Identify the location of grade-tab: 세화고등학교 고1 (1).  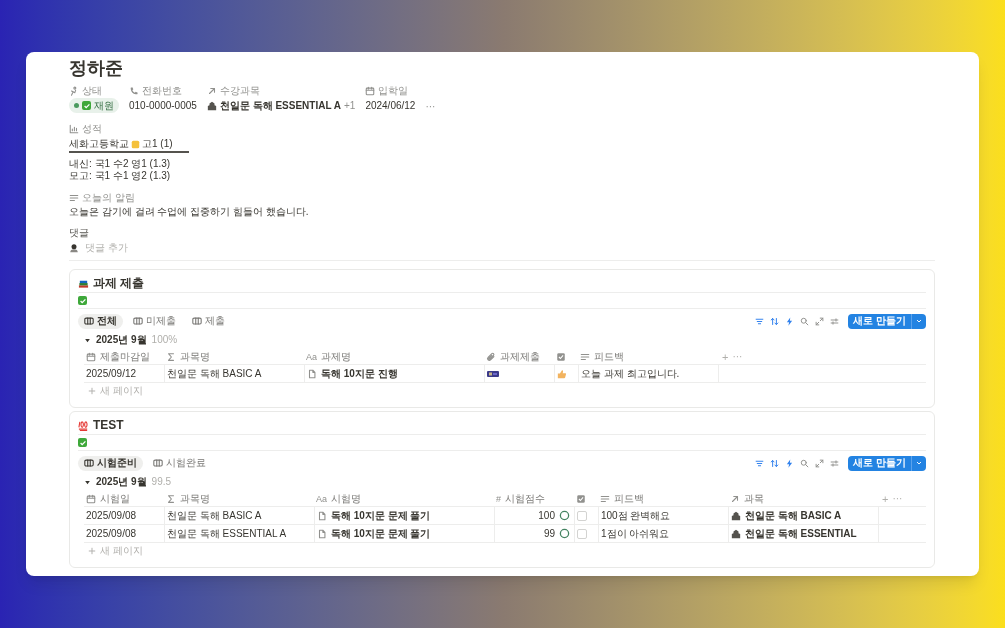
(129, 145).